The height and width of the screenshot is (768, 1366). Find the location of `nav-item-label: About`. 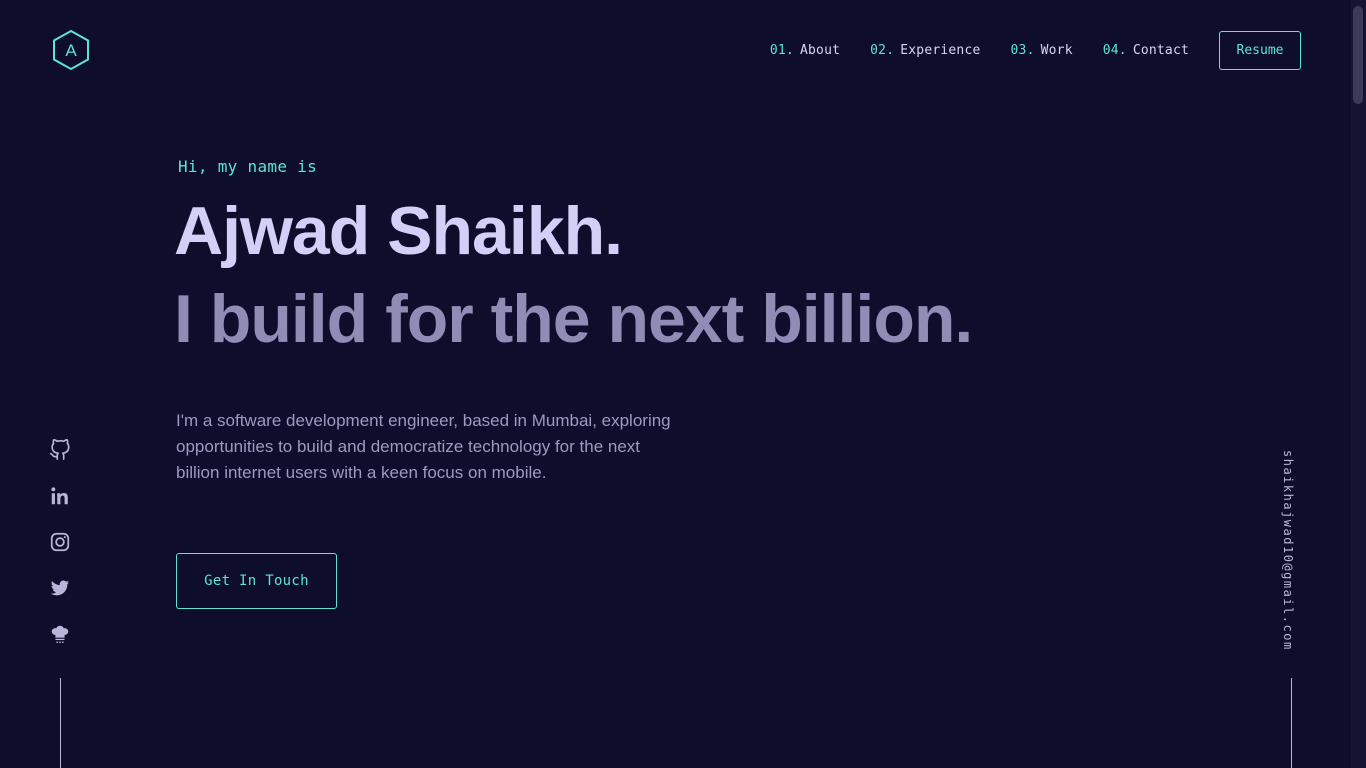

nav-item-label: About is located at coordinates (820, 50).